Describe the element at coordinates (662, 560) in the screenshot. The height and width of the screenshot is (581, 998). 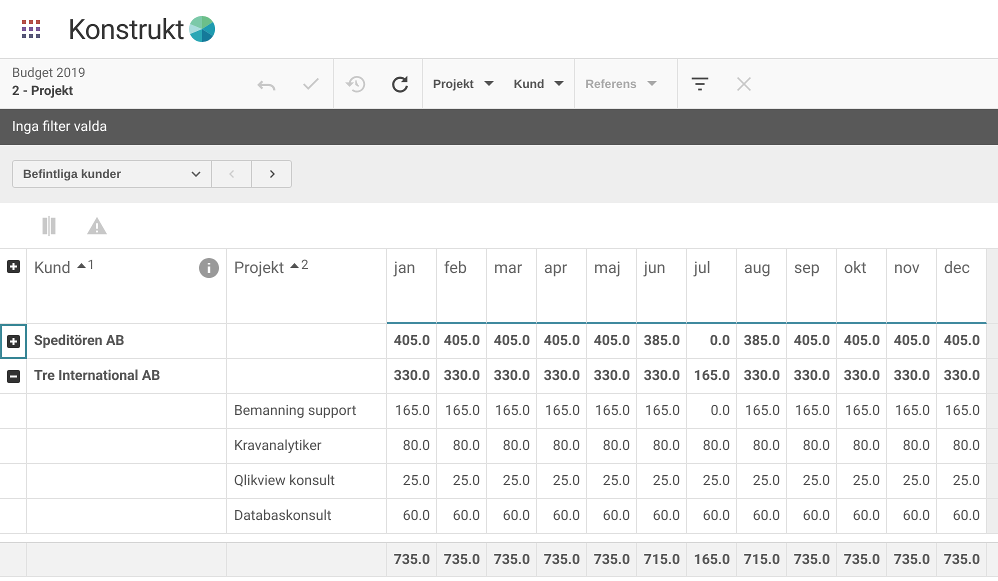
I see `total-cell: 715.0` at that location.